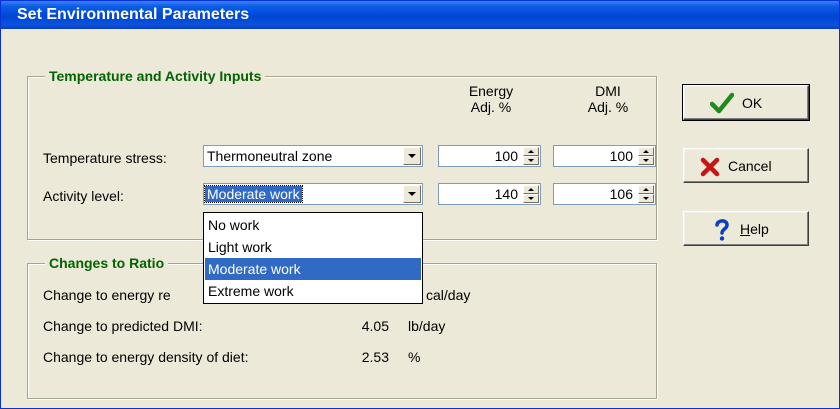  I want to click on change-energy-label: Change to energy re, so click(107, 295).